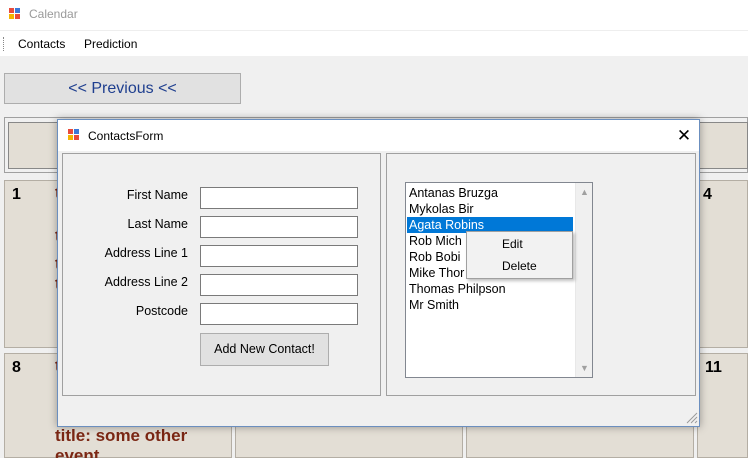 The width and height of the screenshot is (748, 458). Describe the element at coordinates (279, 256) in the screenshot. I see `address-line-1-field` at that location.